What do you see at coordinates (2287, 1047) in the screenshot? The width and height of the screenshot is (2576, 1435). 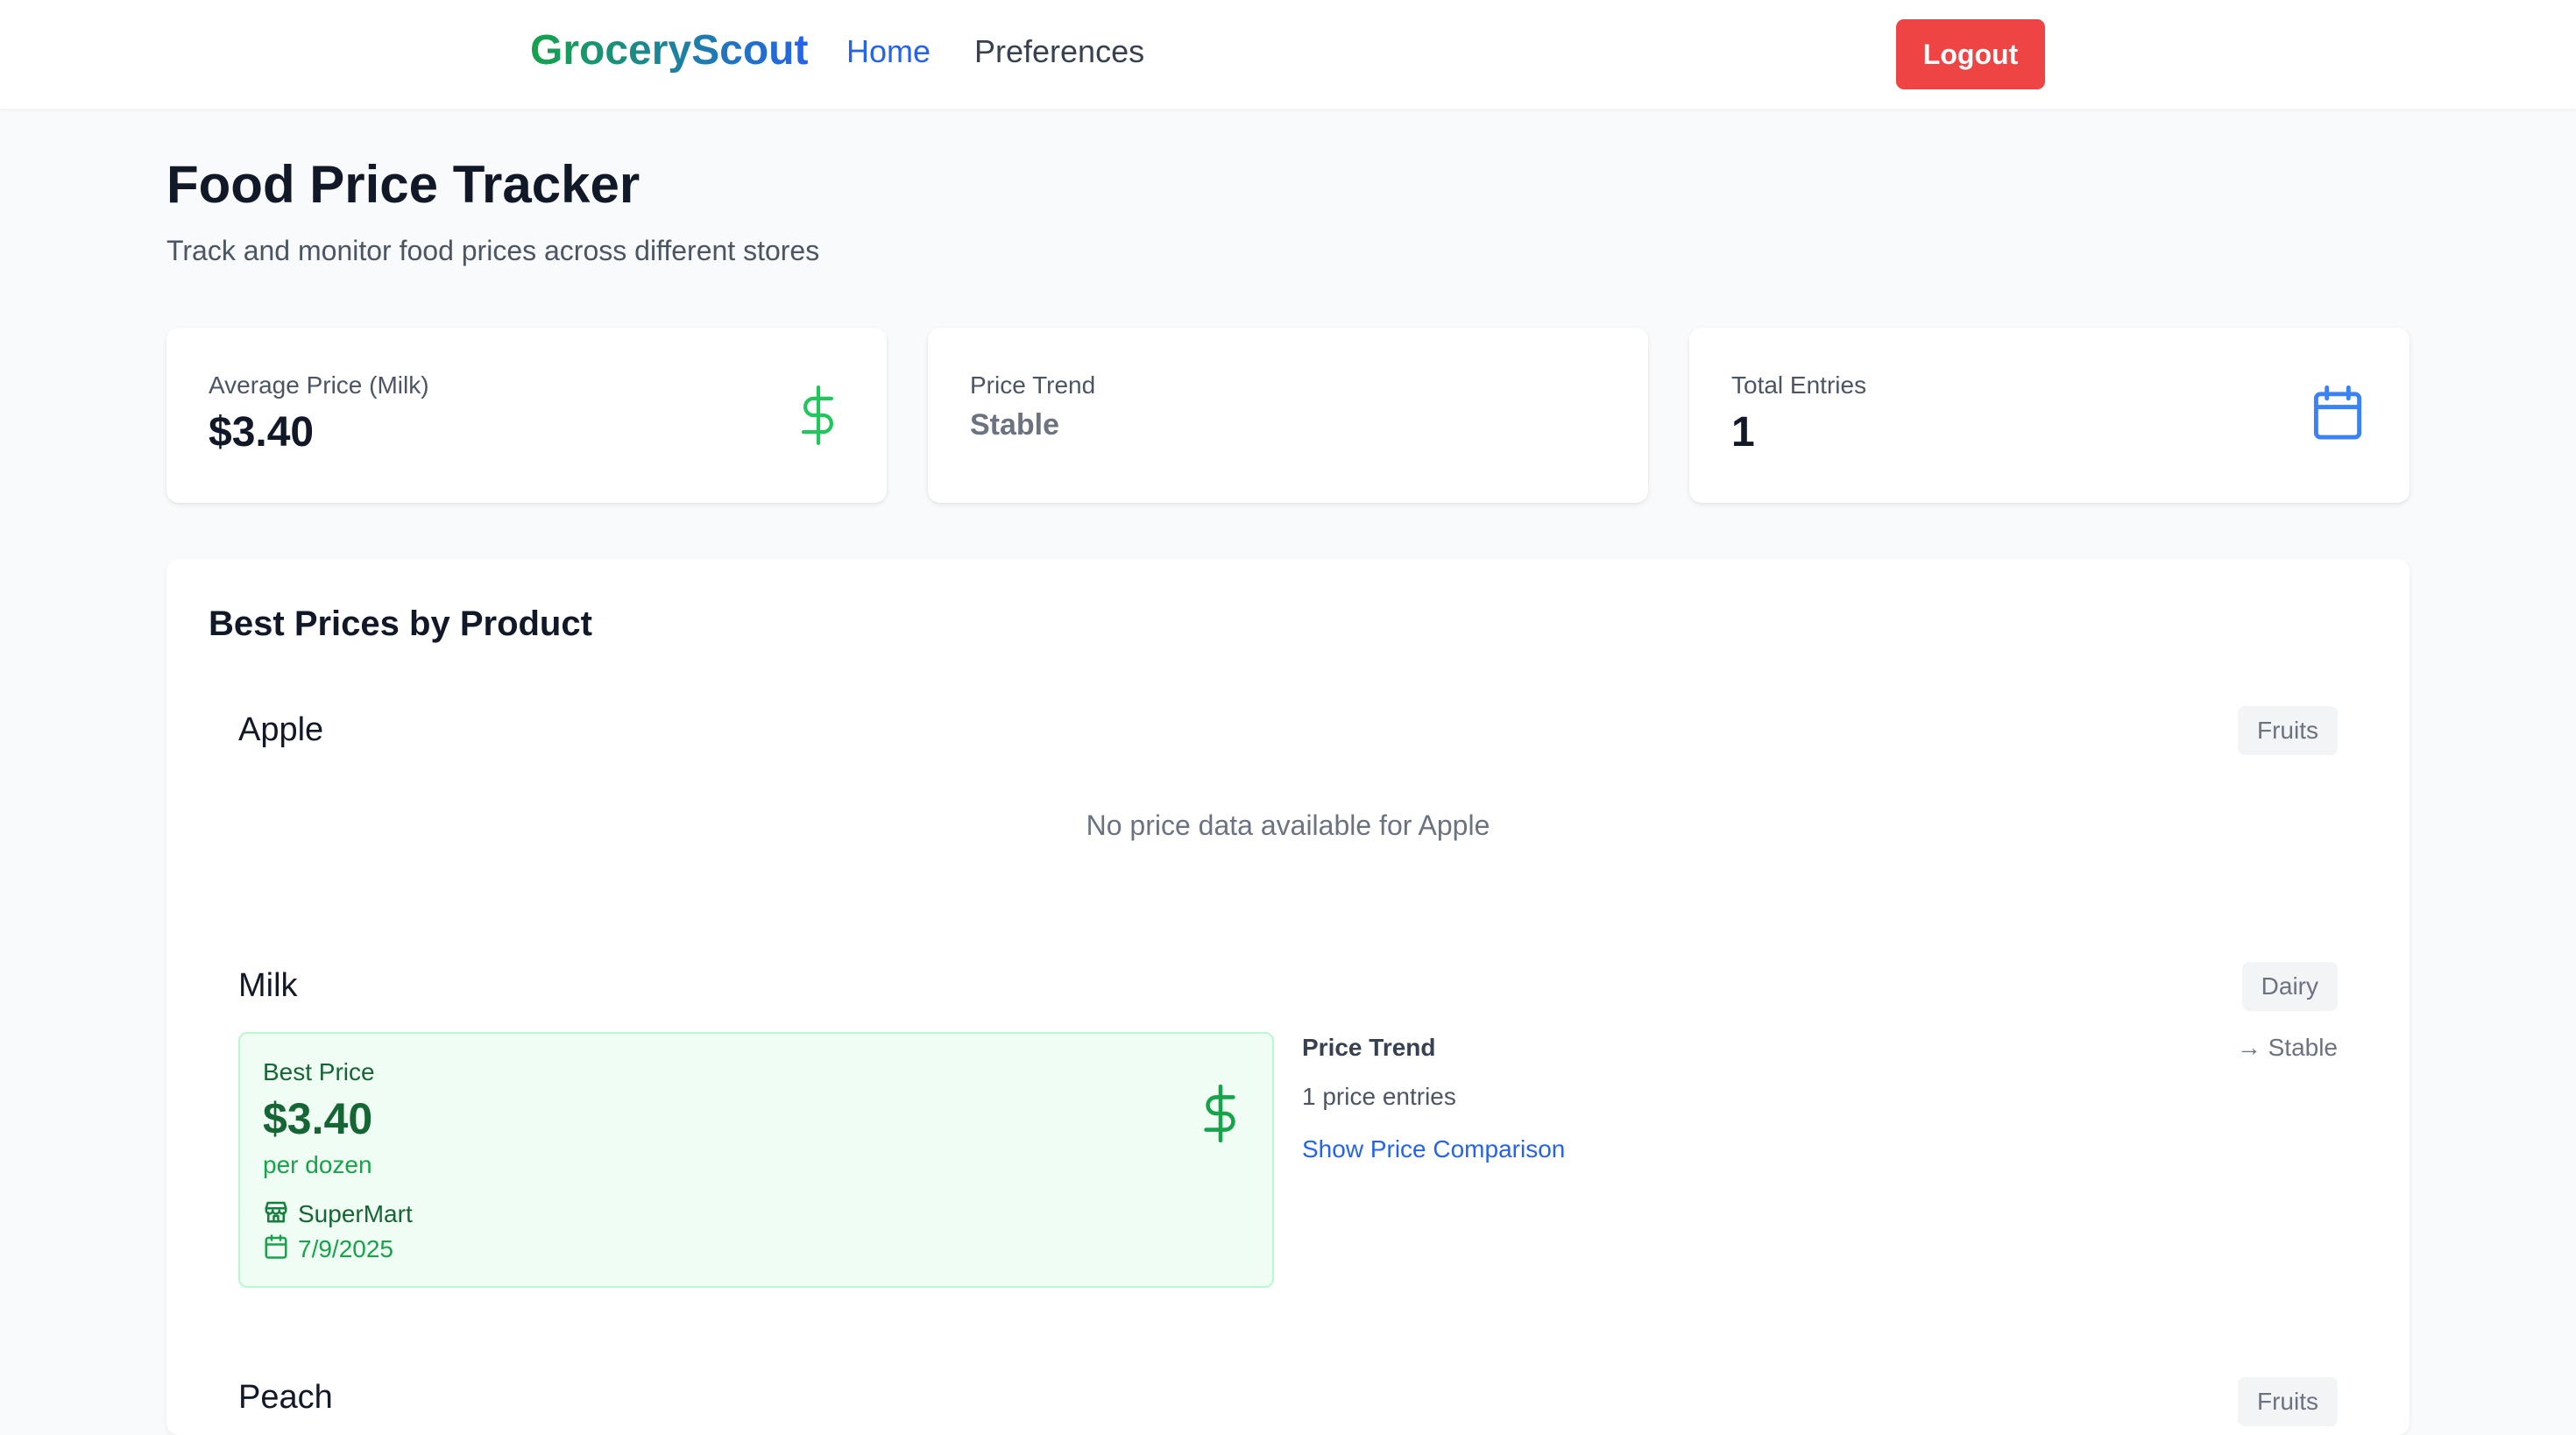 I see `trend-value: → Stable` at bounding box center [2287, 1047].